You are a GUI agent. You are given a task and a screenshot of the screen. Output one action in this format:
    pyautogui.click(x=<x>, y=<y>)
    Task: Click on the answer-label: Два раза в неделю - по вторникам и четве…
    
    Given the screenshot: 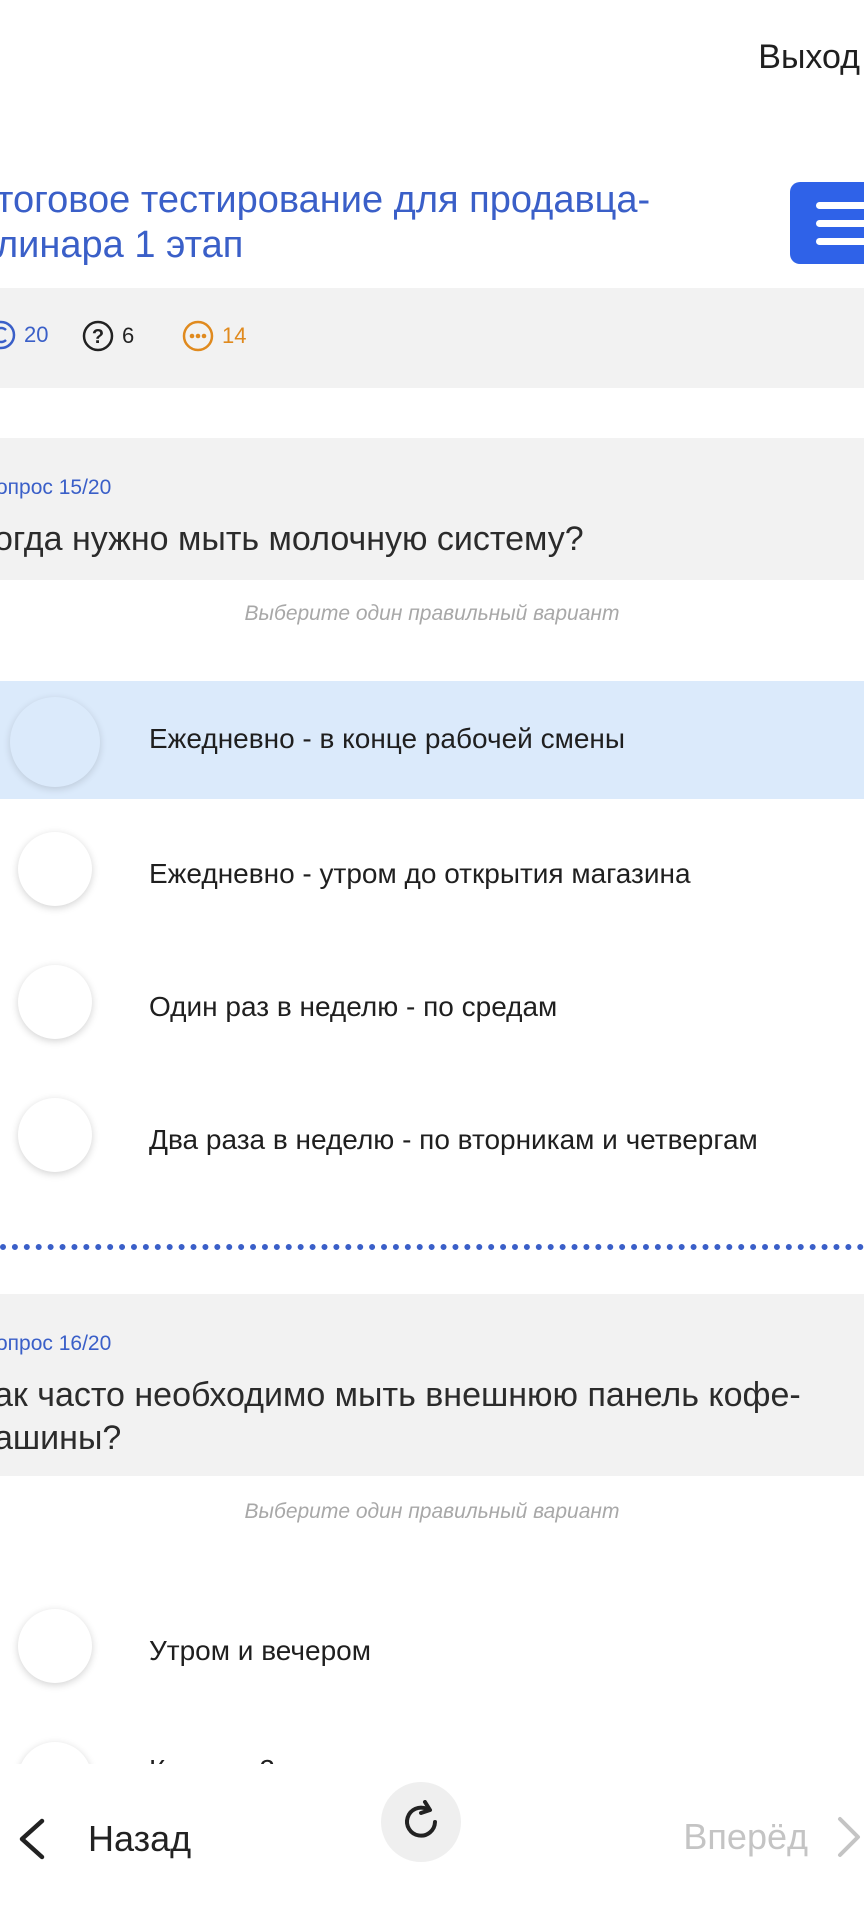 What is the action you would take?
    pyautogui.click(x=453, y=1139)
    